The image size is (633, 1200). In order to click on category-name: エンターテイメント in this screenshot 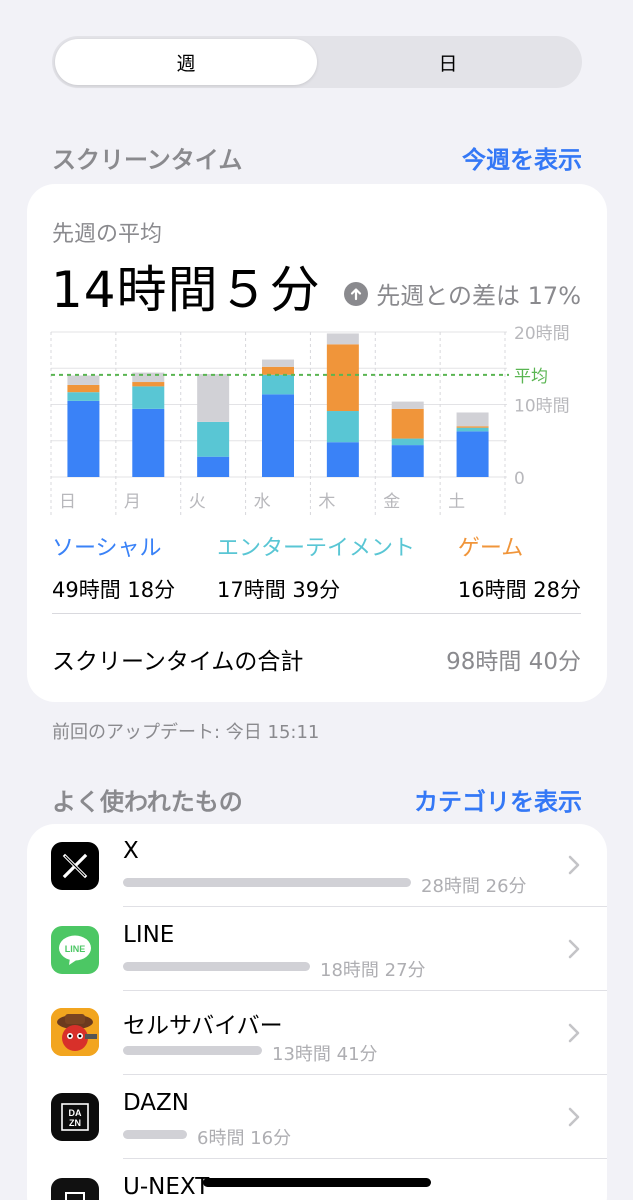, I will do `click(316, 548)`.